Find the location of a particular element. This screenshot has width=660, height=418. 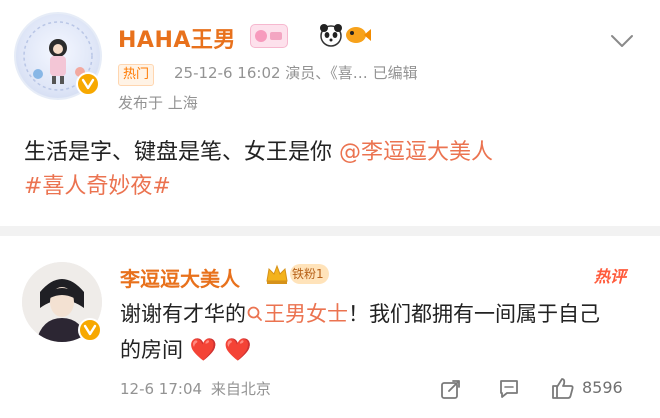

fan-badge-label: 铁粉1 is located at coordinates (308, 274).